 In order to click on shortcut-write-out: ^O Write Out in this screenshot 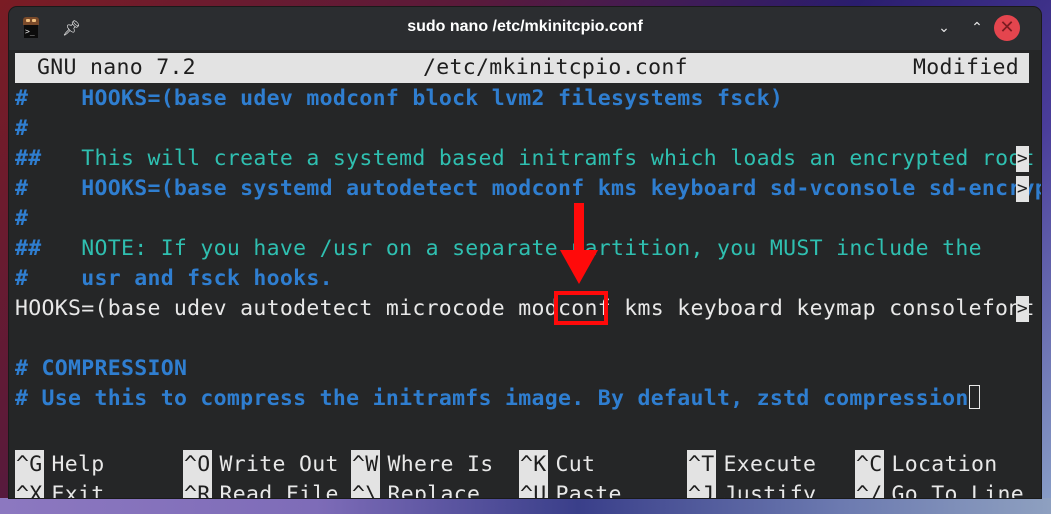, I will do `click(261, 465)`.